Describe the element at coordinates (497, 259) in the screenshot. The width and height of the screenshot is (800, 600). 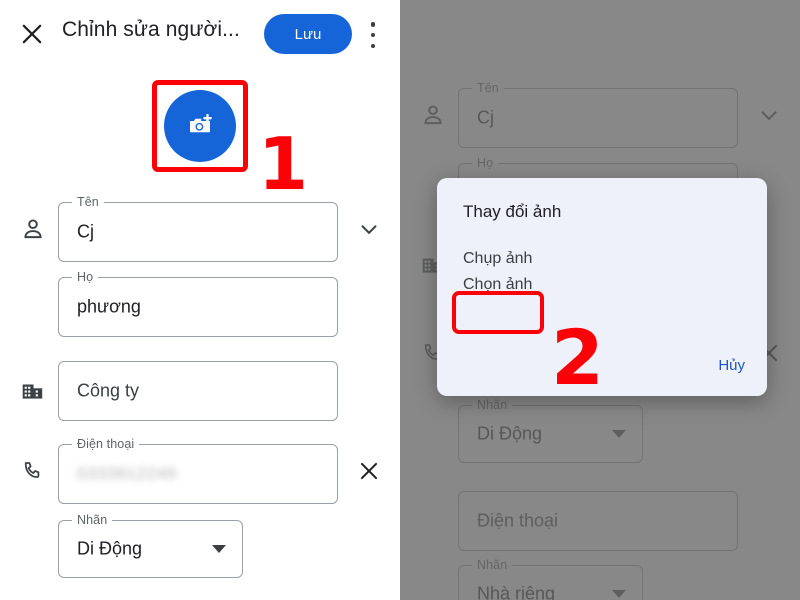
I see `dialog-item-chup-anh: Chụp ảnh` at that location.